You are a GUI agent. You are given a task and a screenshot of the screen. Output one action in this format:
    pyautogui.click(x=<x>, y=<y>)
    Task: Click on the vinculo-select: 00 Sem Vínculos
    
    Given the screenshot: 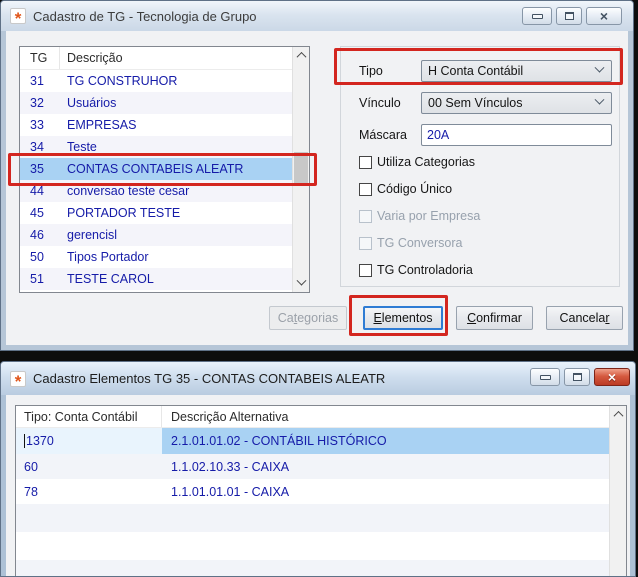 What is the action you would take?
    pyautogui.click(x=516, y=103)
    